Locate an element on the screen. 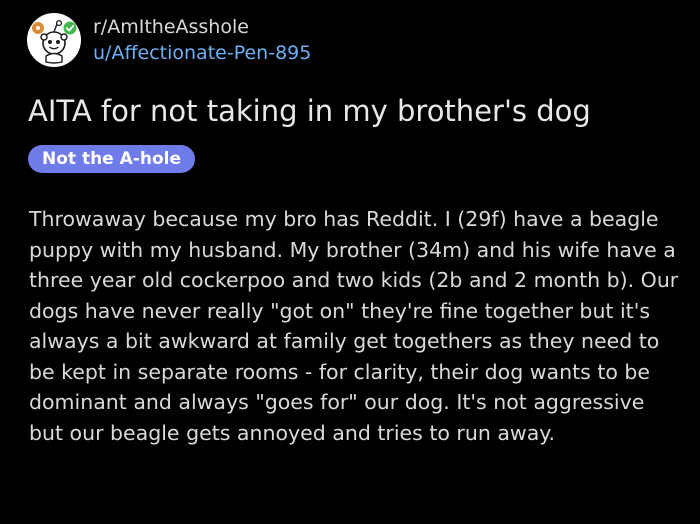 The height and width of the screenshot is (524, 700). post-title: AITA for not taking in my brother's dog is located at coordinates (309, 111).